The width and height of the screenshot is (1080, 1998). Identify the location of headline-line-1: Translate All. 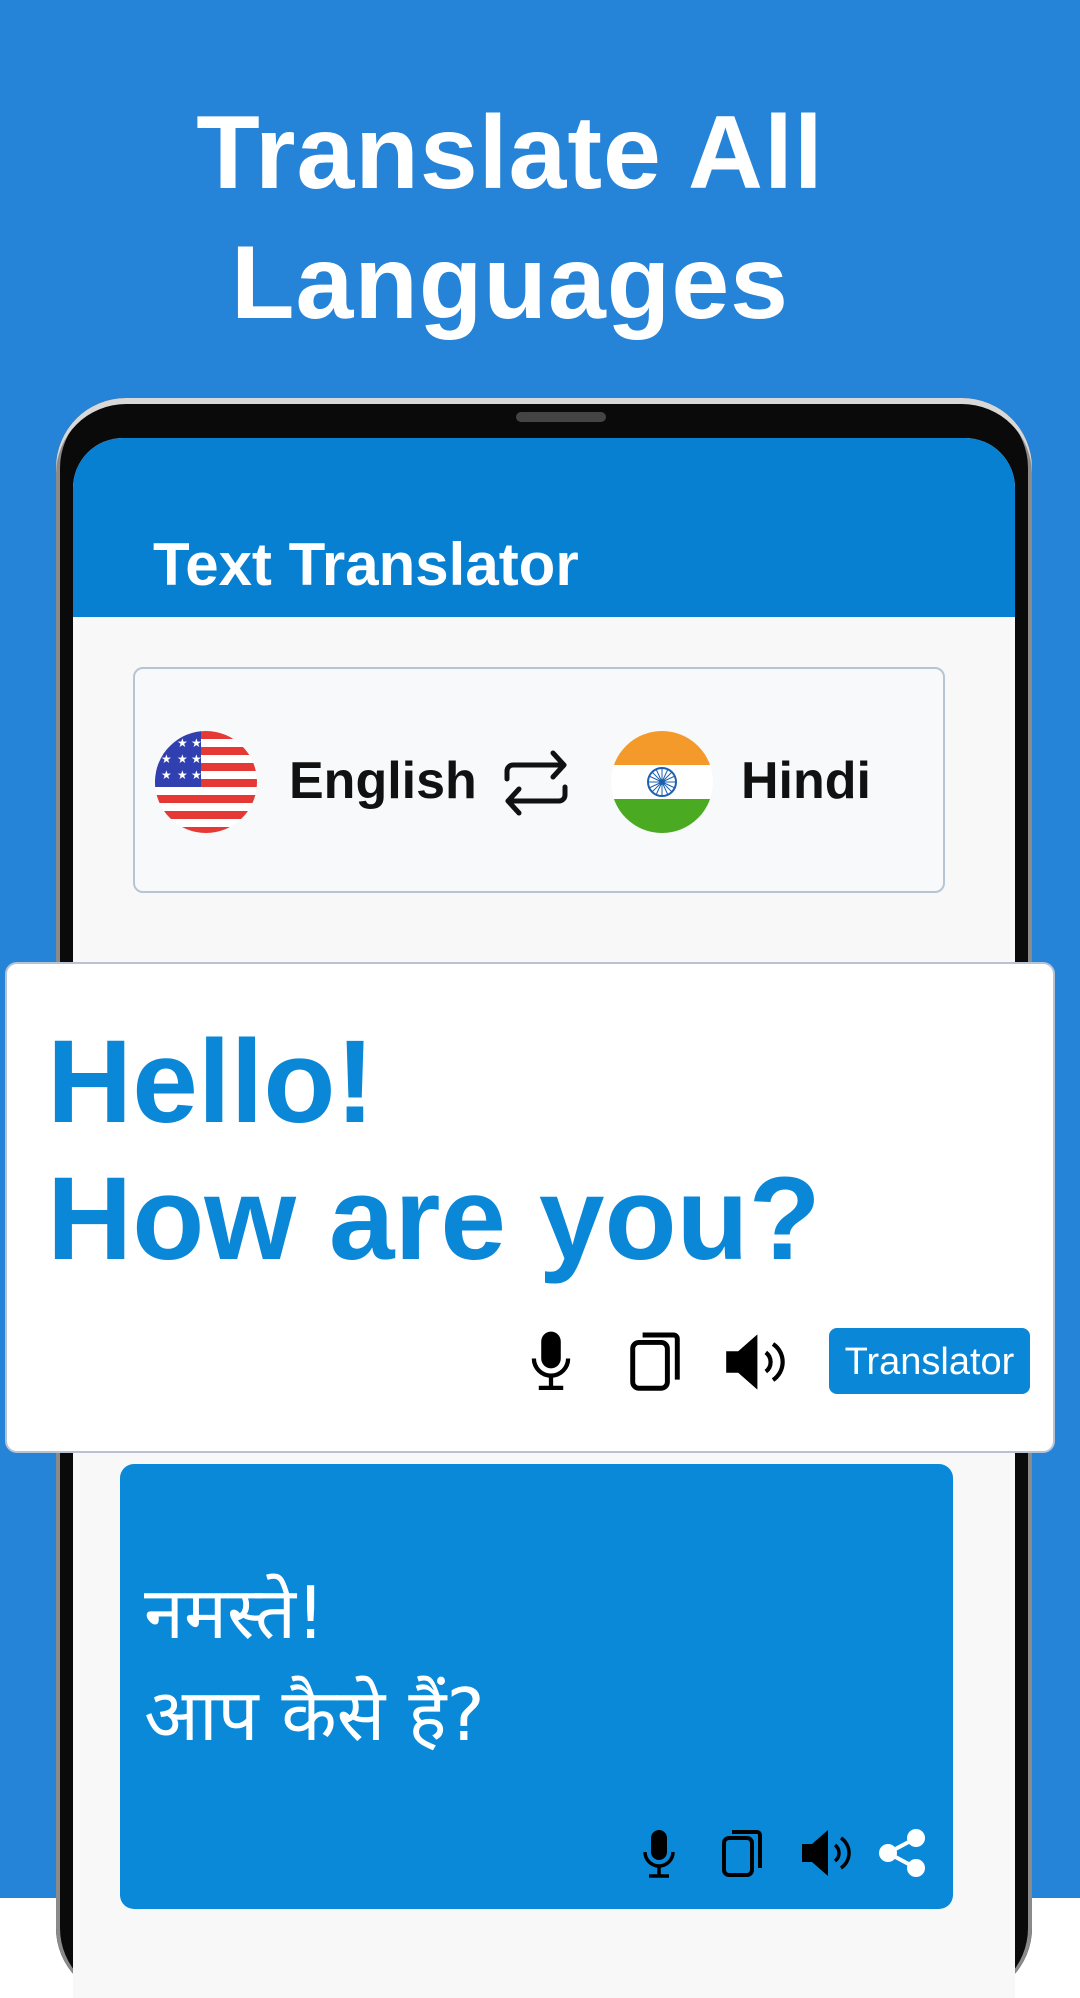
(510, 153).